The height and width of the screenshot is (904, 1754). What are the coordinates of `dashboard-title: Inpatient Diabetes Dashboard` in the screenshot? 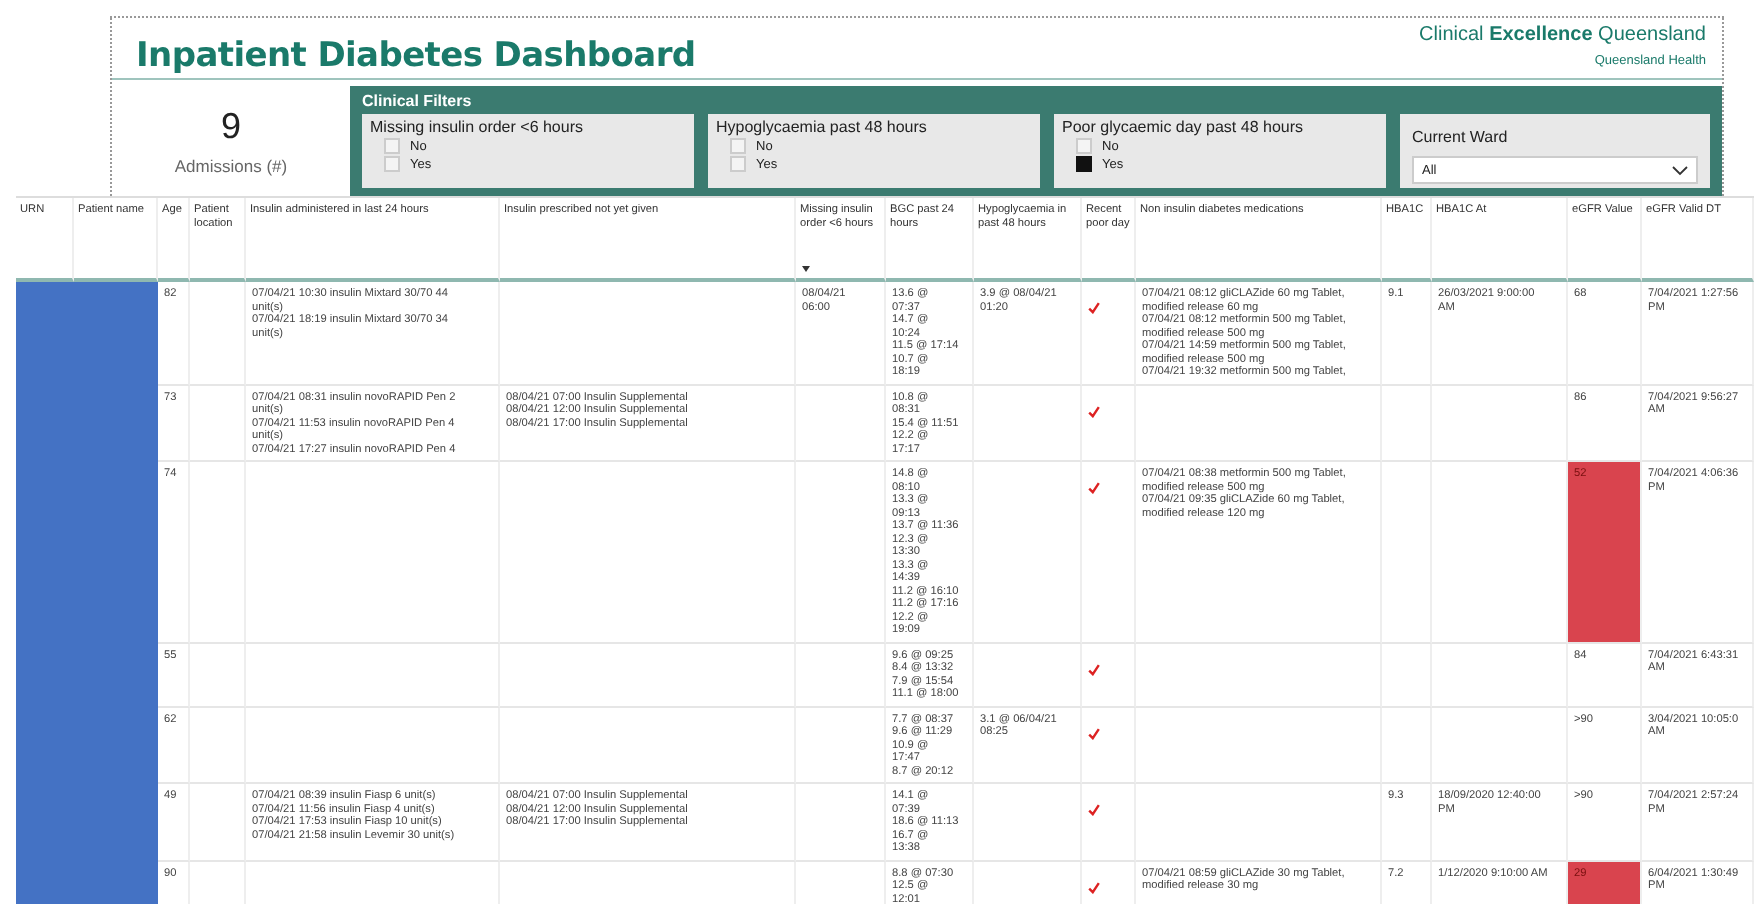 It's located at (416, 56).